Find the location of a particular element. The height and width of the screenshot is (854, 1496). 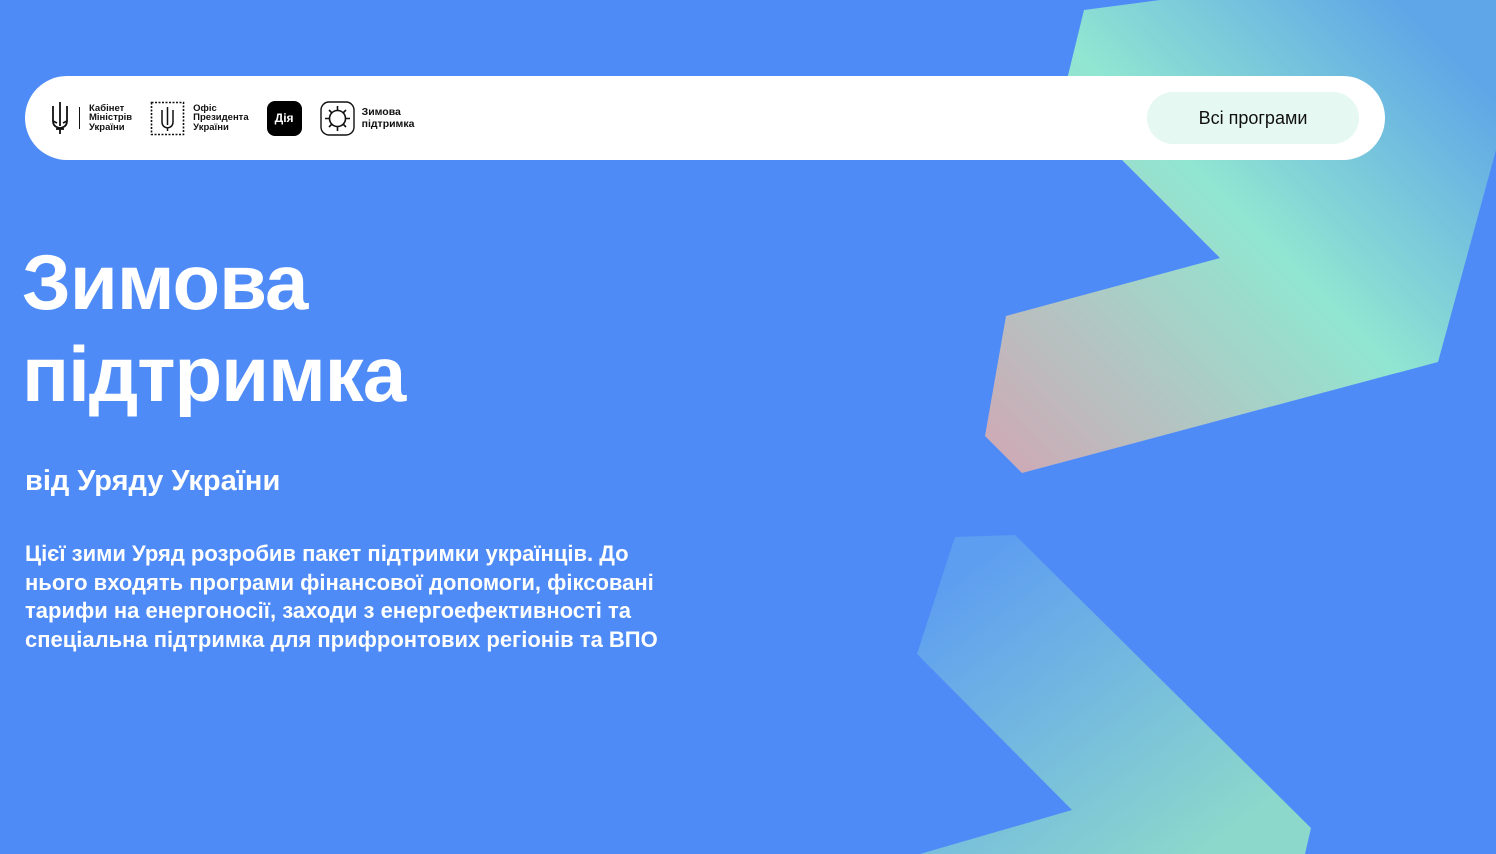

diia-logo: Дія is located at coordinates (284, 118).